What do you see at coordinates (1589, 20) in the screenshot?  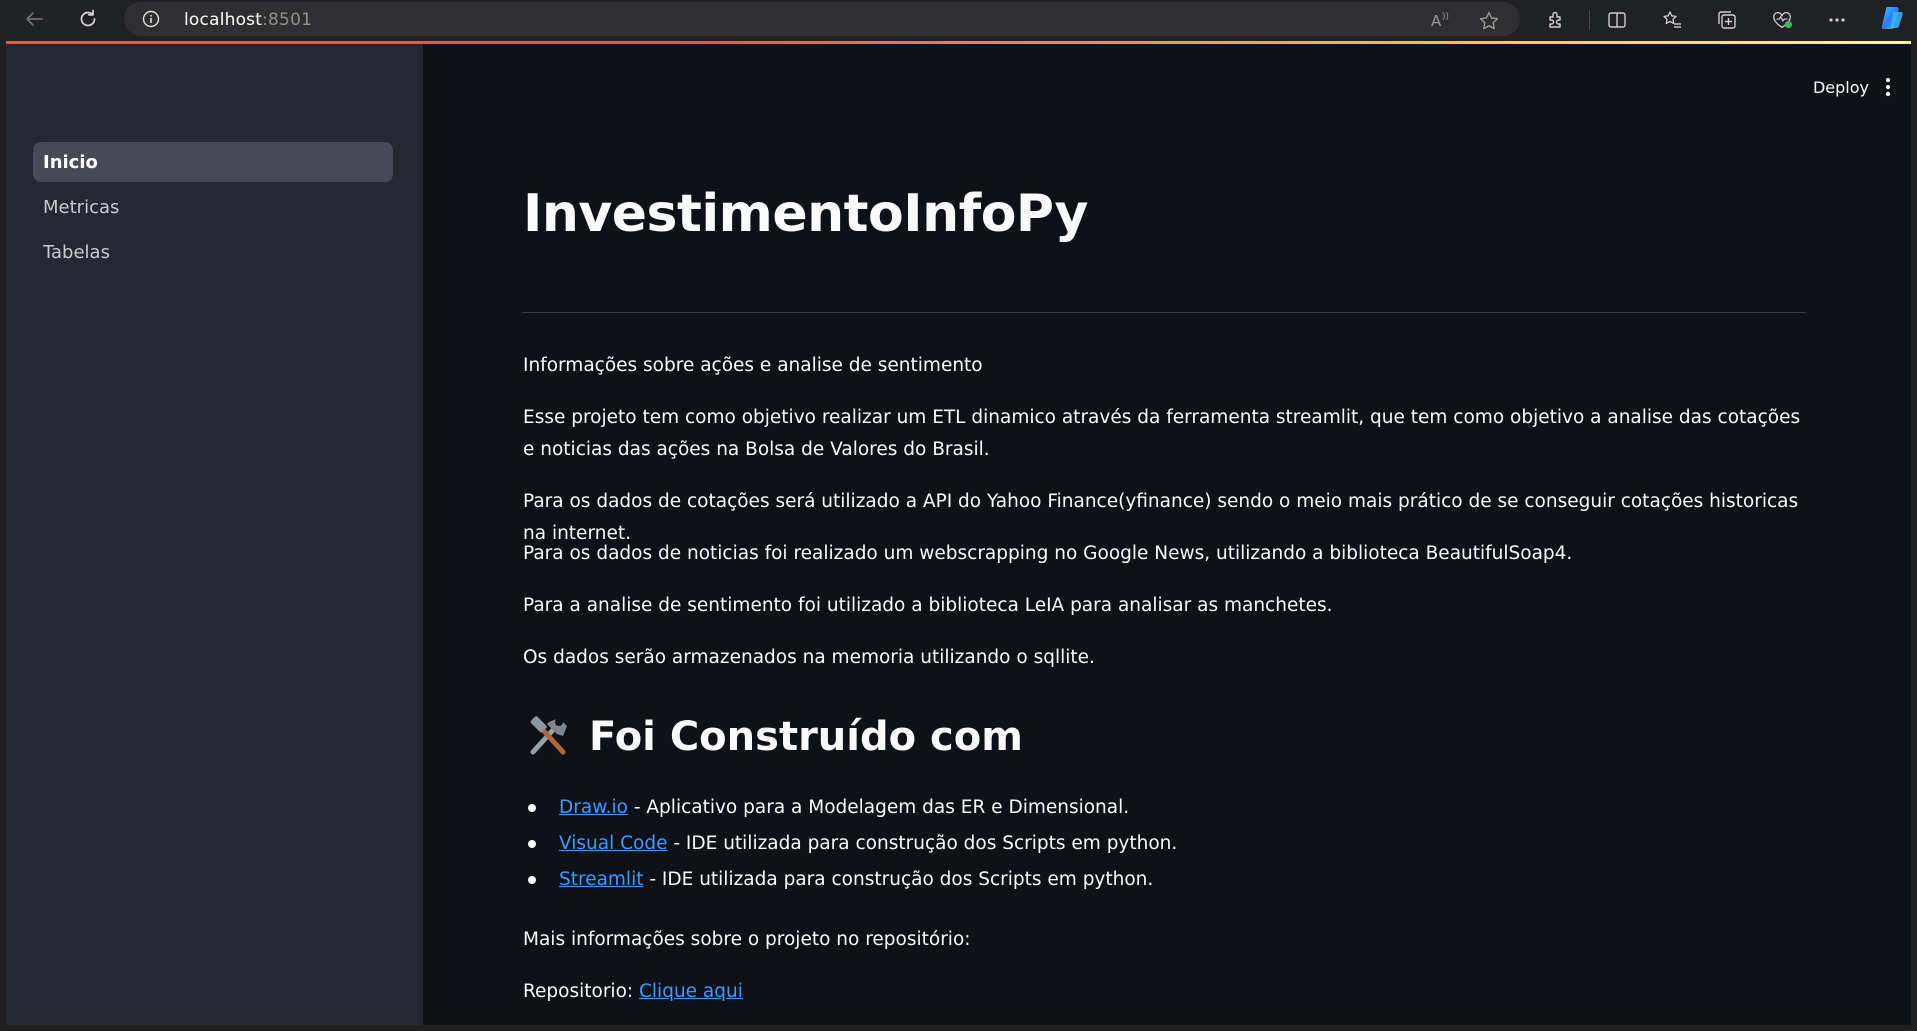 I see `toolbar-separator` at bounding box center [1589, 20].